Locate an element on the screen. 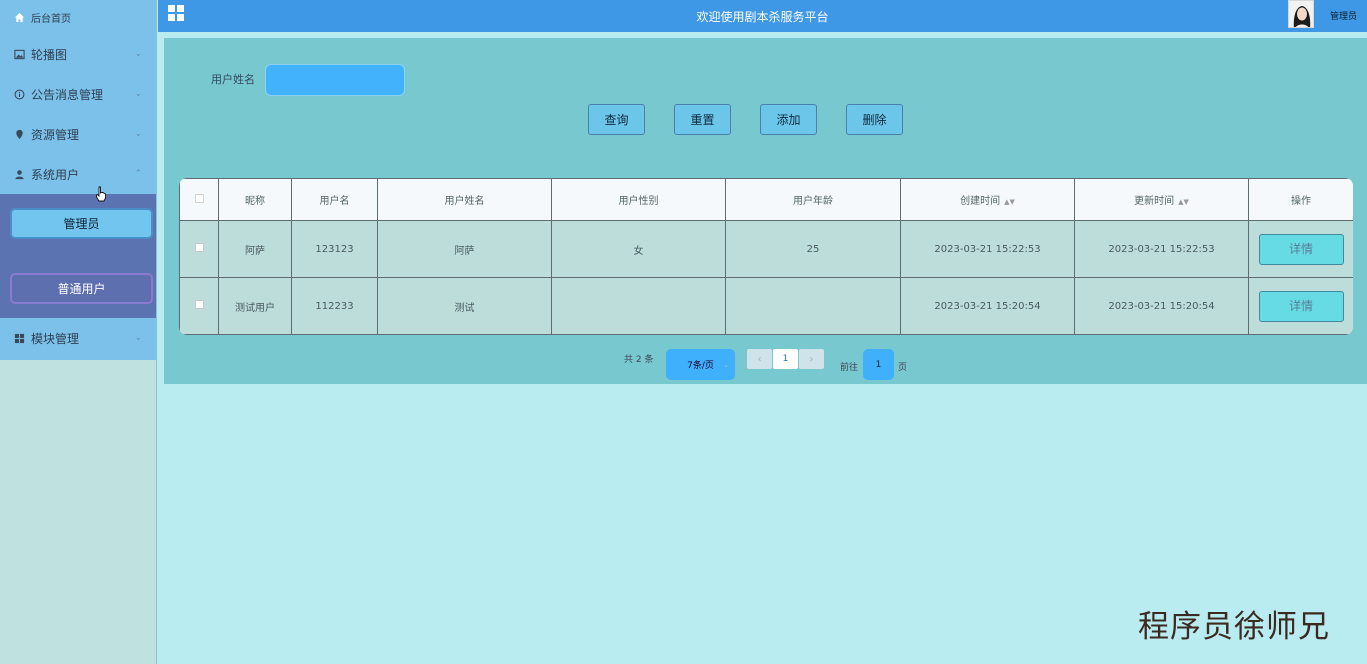  cell-updated: 2023-03-21 15:22:53 is located at coordinates (1161, 249).